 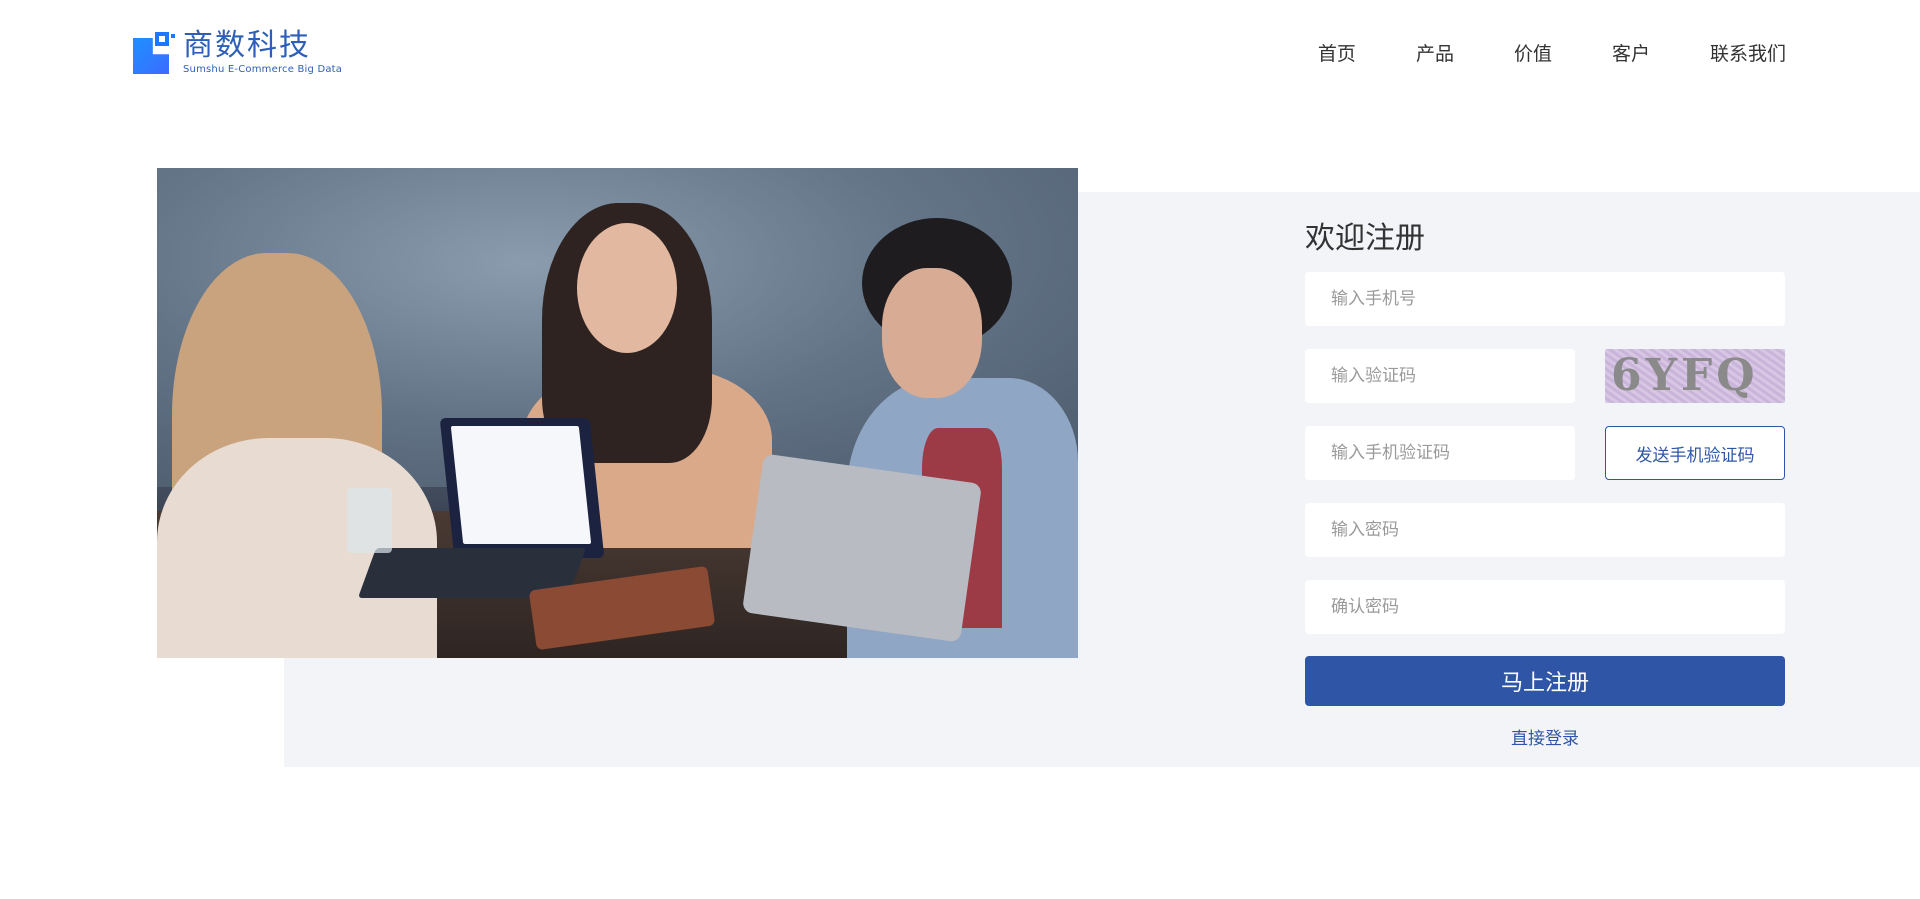 What do you see at coordinates (247, 45) in the screenshot?
I see `brand-name-cn: 商数科技` at bounding box center [247, 45].